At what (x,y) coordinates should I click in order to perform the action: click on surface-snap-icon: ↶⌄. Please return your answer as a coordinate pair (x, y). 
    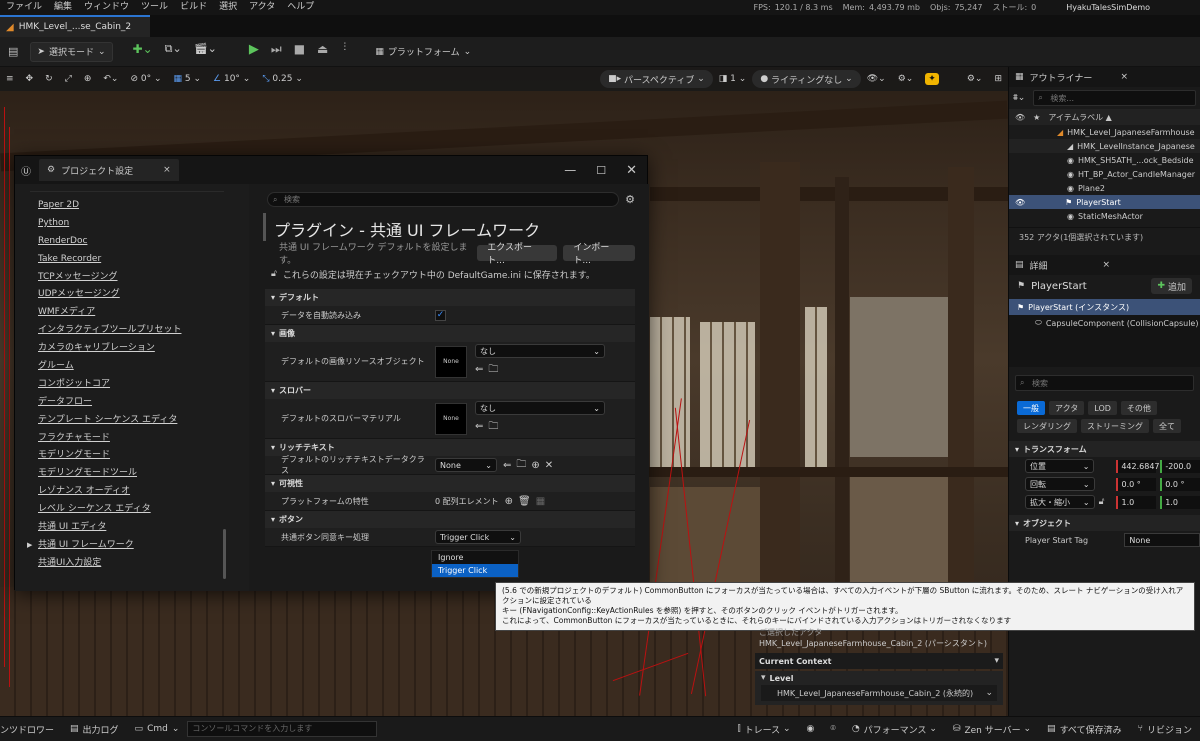
    Looking at the image, I should click on (110, 79).